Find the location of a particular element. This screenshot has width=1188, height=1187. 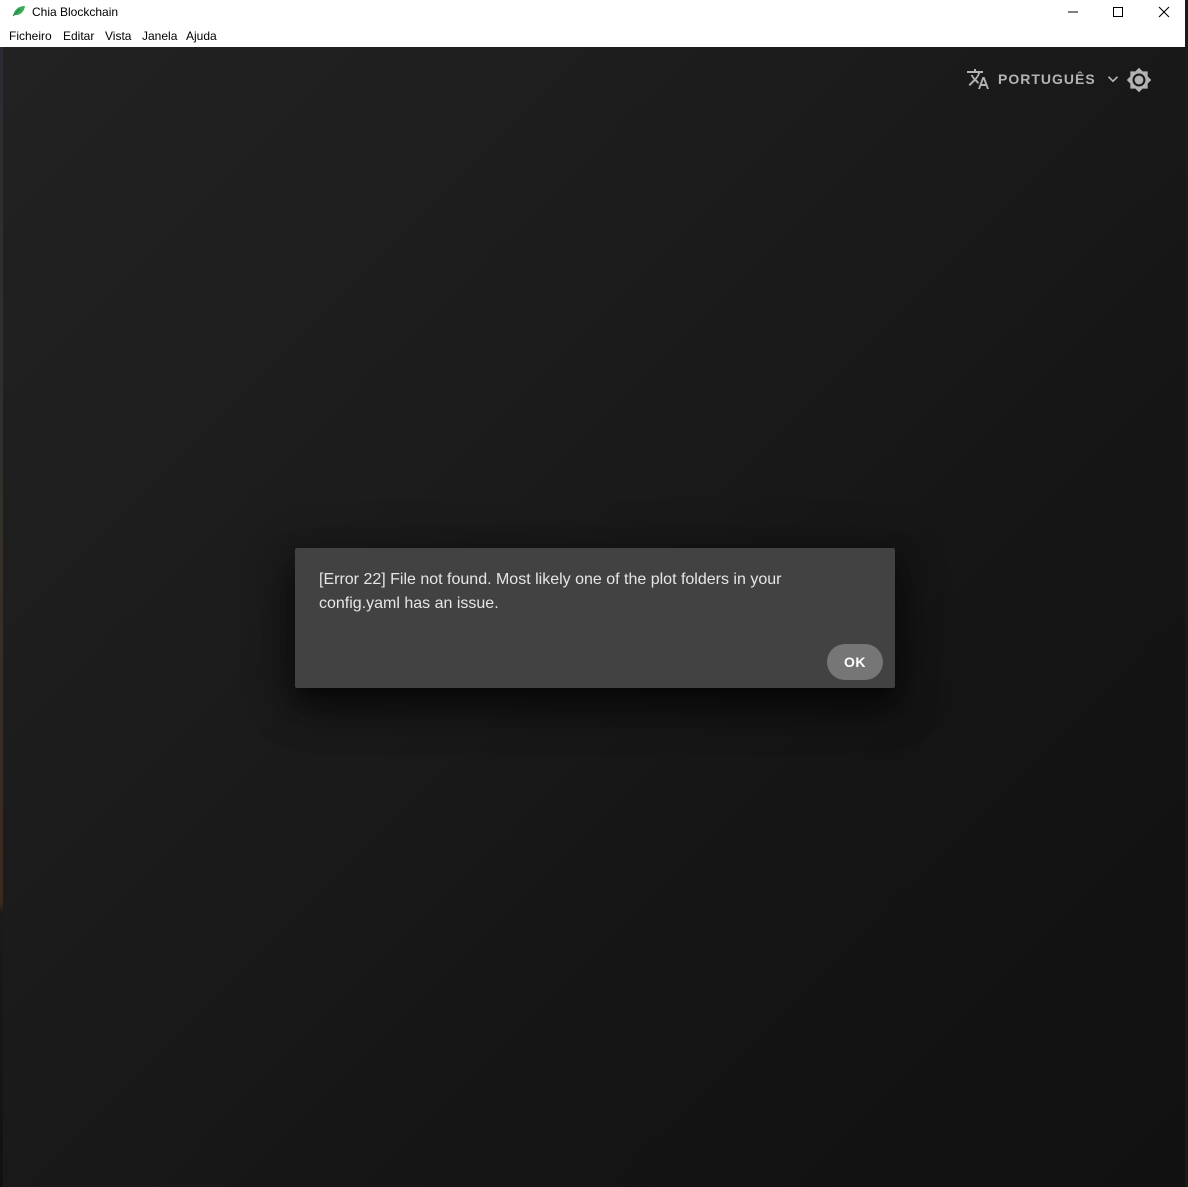

menu-item-ficheiro: Ficheiro is located at coordinates (30, 36).